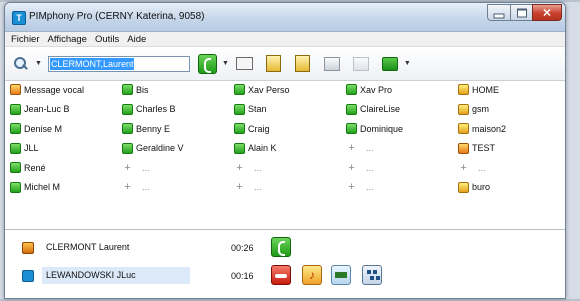 The height and width of the screenshot is (301, 580). I want to click on speed-dial-entry: Xav Perso, so click(262, 90).